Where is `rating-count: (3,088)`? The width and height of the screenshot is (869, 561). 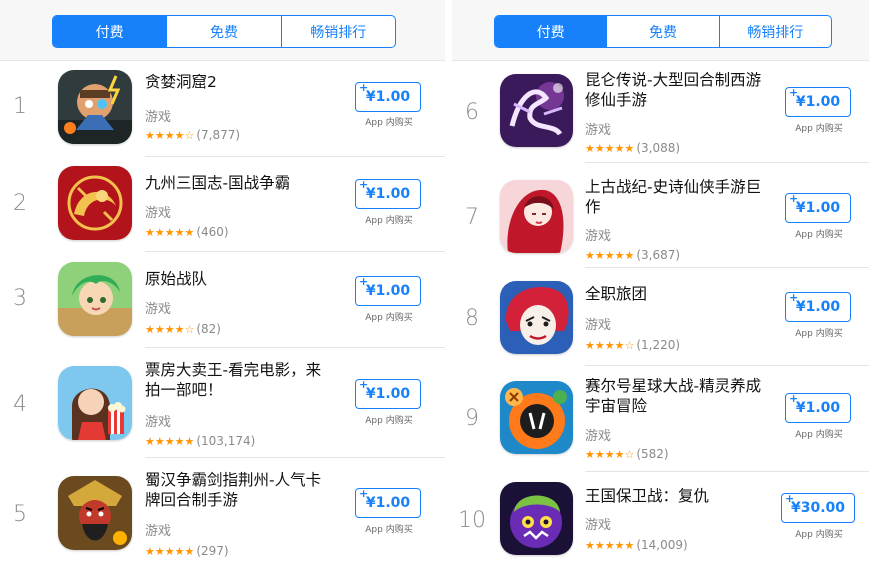 rating-count: (3,088) is located at coordinates (658, 148).